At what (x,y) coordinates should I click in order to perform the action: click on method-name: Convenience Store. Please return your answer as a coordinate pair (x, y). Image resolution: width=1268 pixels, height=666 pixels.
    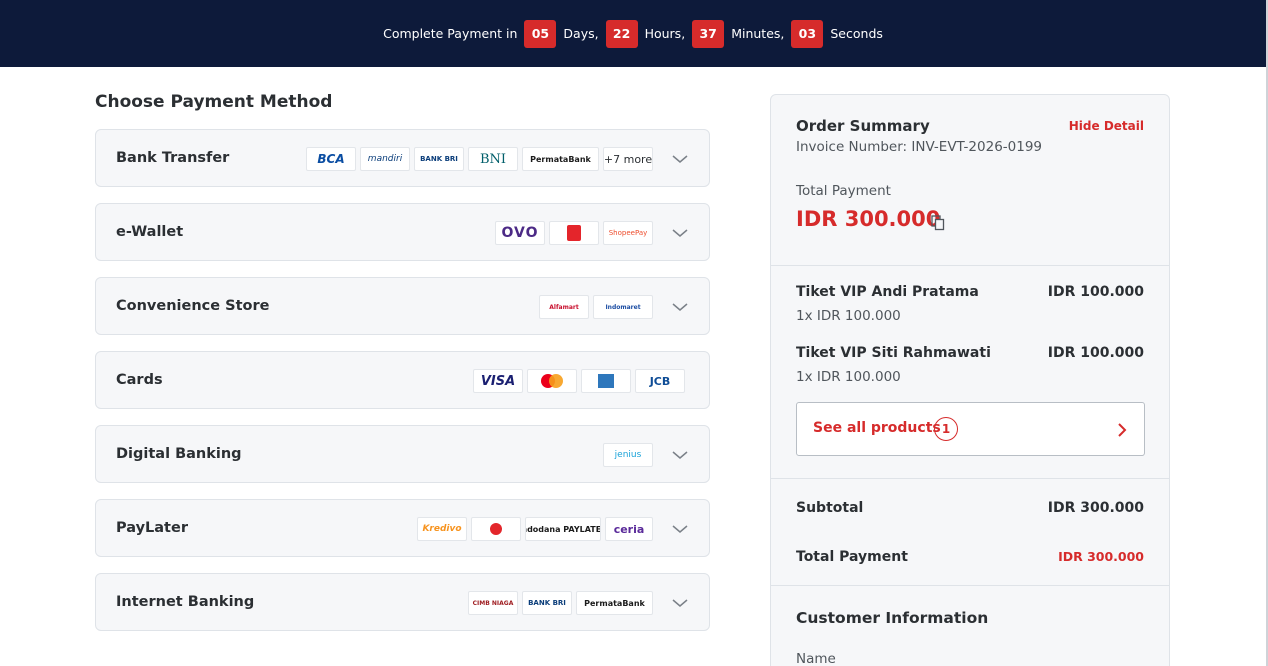
    Looking at the image, I should click on (193, 306).